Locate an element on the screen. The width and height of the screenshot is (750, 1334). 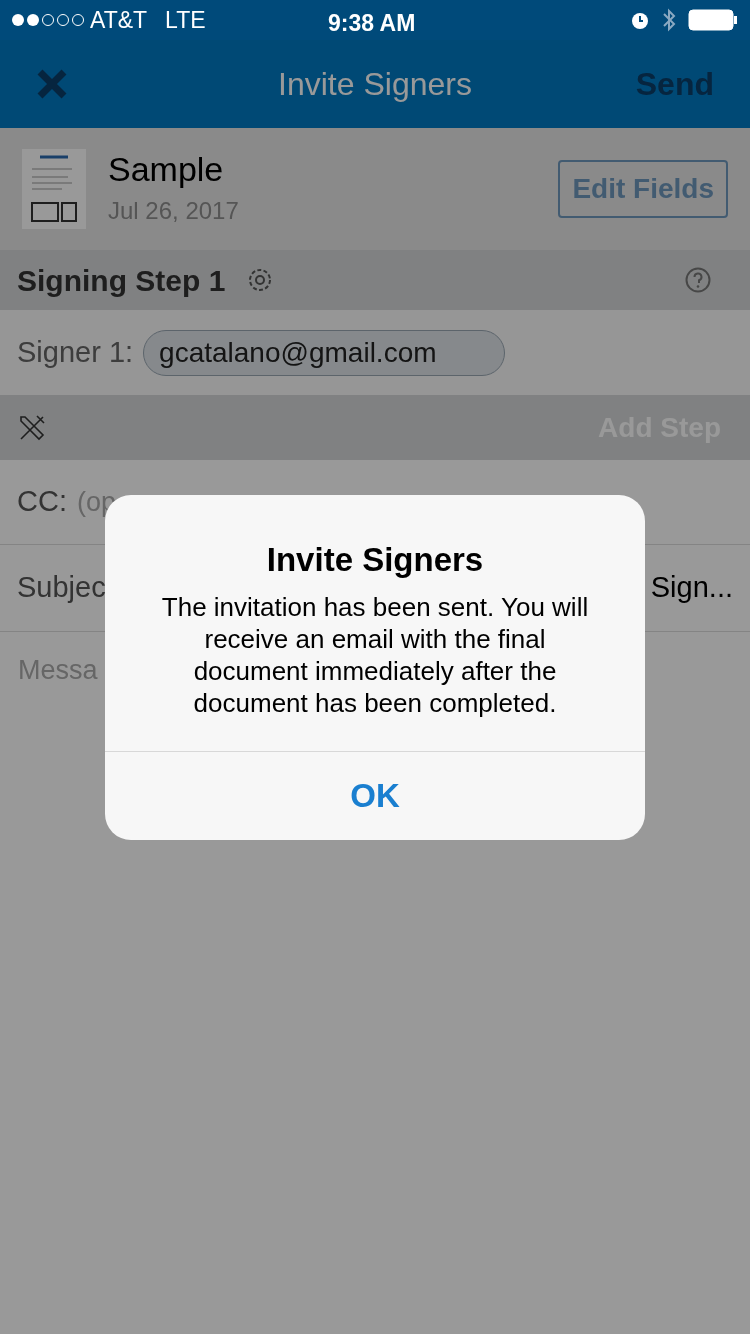
signer-email-chip: gcatalano@gmail.com is located at coordinates (324, 352).